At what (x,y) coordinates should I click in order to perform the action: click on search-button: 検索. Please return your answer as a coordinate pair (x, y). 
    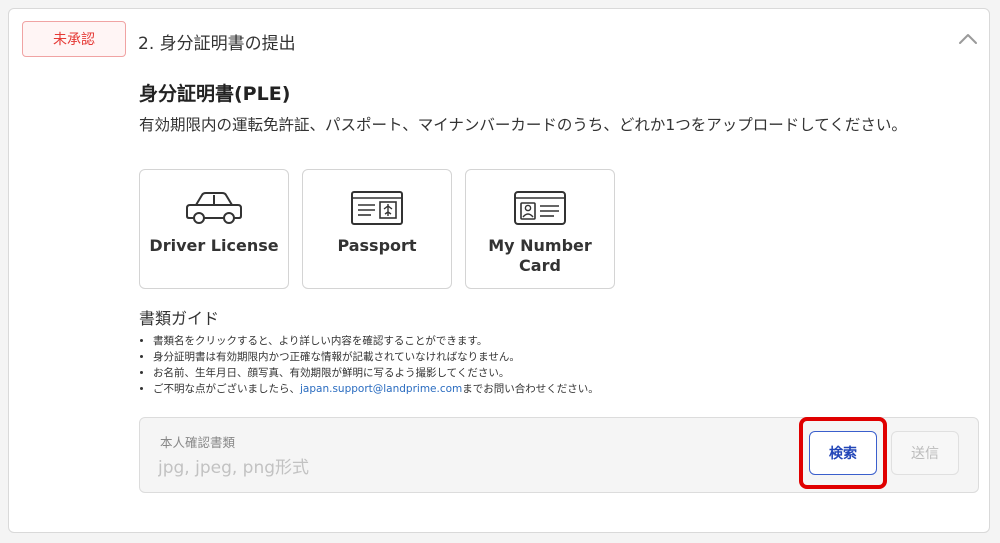
    Looking at the image, I should click on (843, 453).